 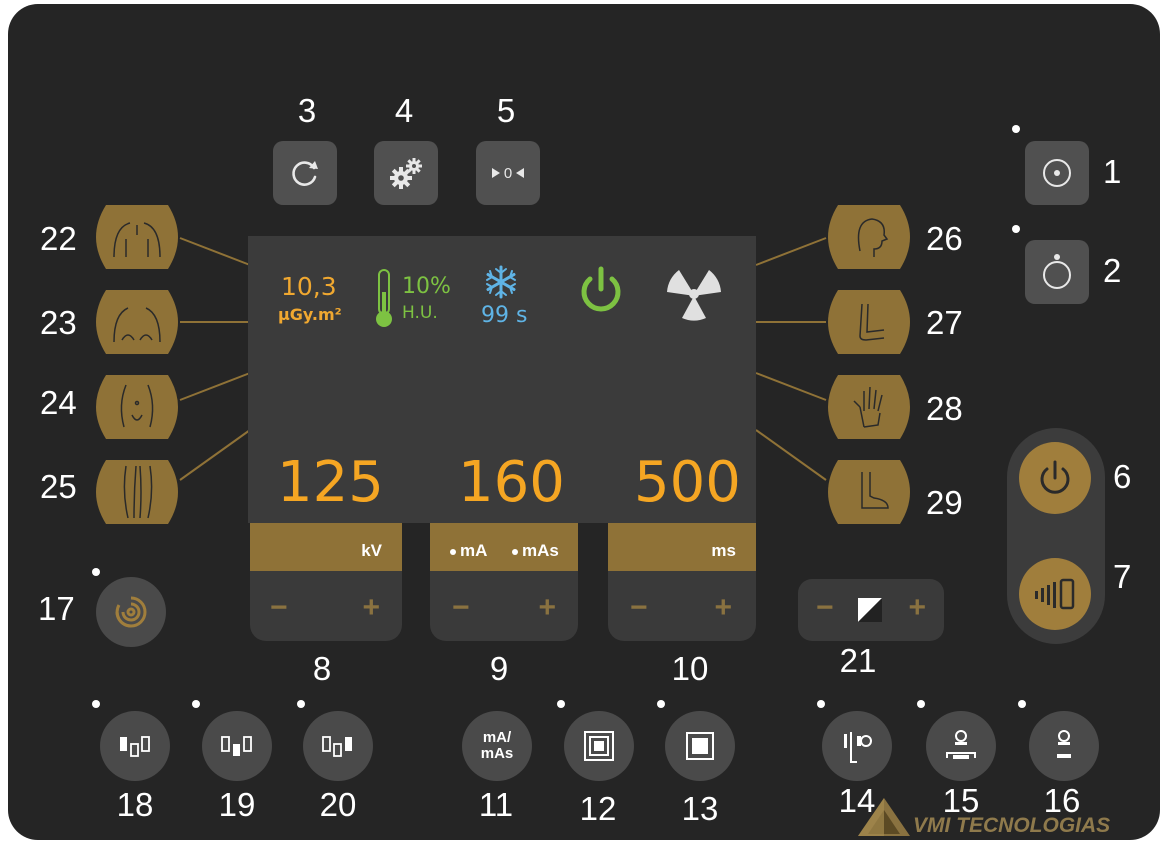 What do you see at coordinates (497, 737) in the screenshot?
I see `ma-mas-line1: mA/` at bounding box center [497, 737].